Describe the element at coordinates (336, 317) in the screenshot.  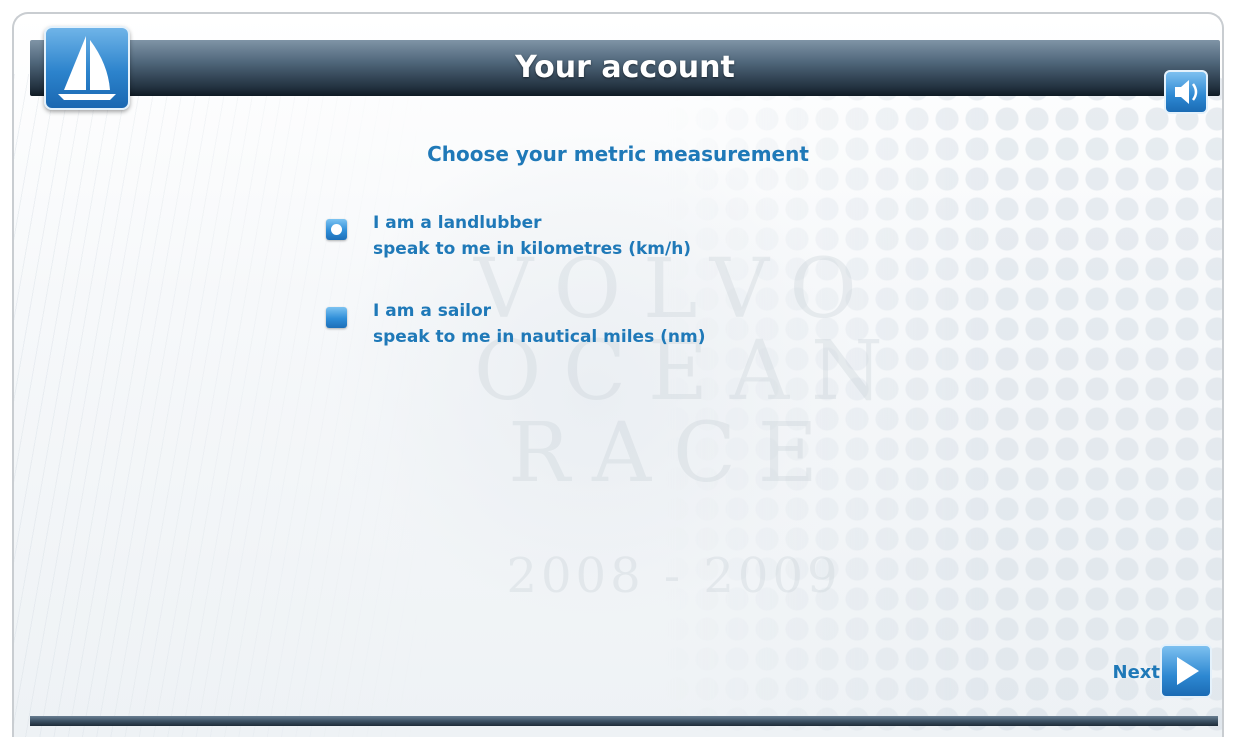
I see `radio-button` at that location.